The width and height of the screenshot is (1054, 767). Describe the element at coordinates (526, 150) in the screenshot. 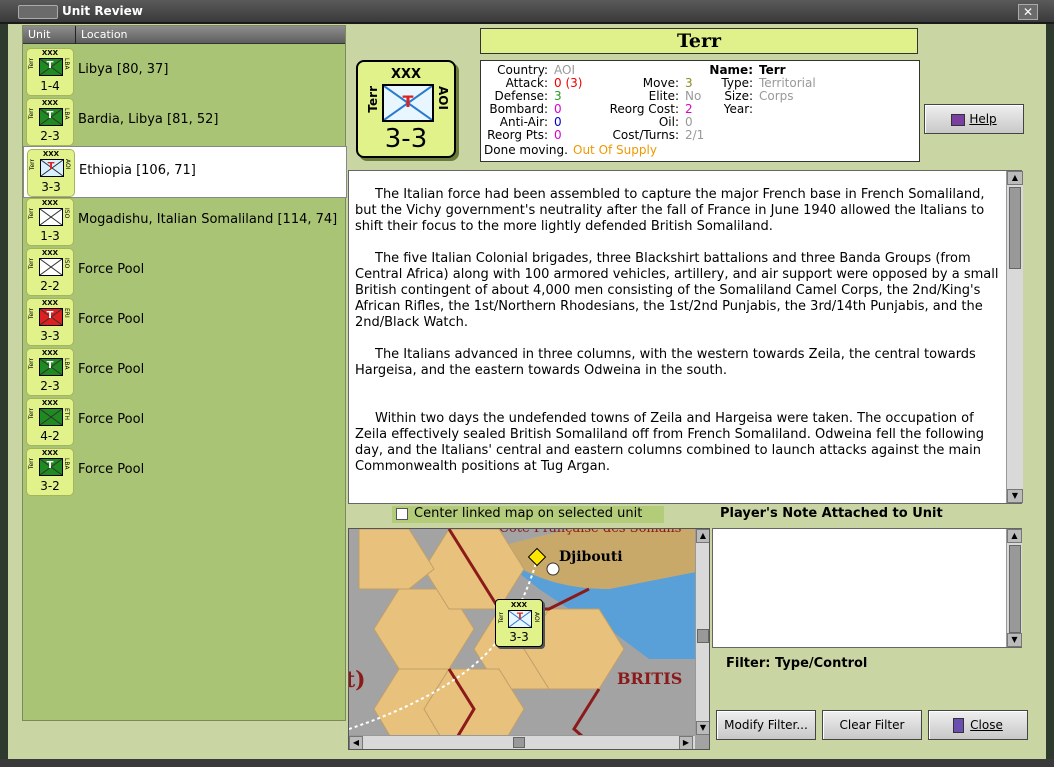

I see `done-moving-label: Done moving.` at that location.